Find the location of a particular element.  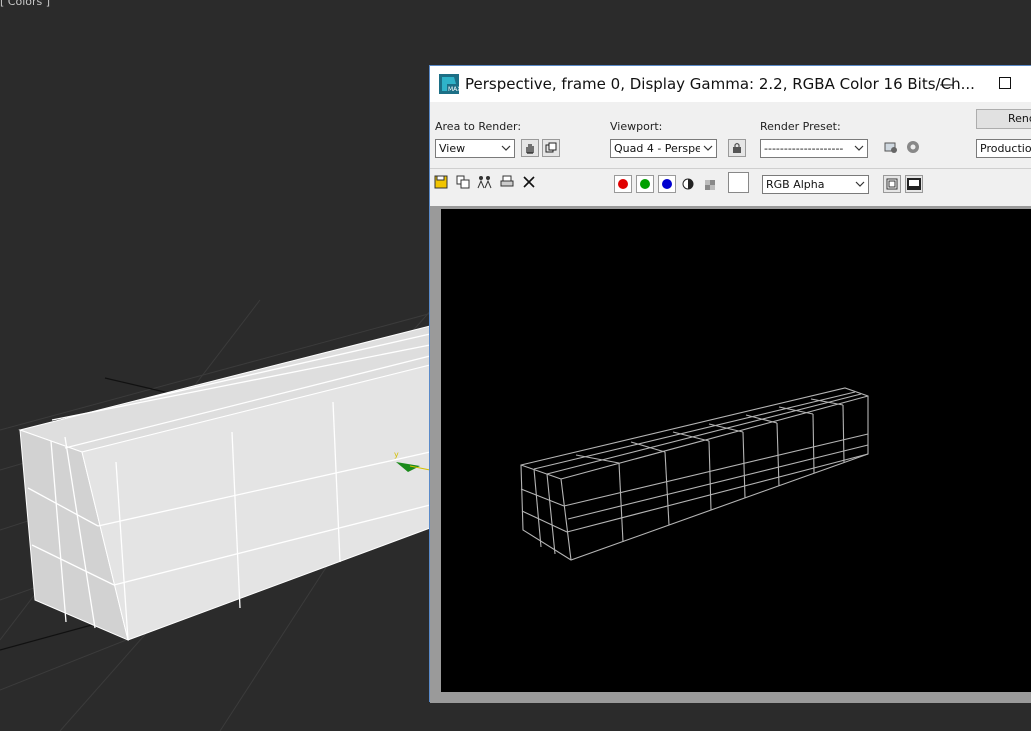

render-button: Render is located at coordinates (1003, 119).